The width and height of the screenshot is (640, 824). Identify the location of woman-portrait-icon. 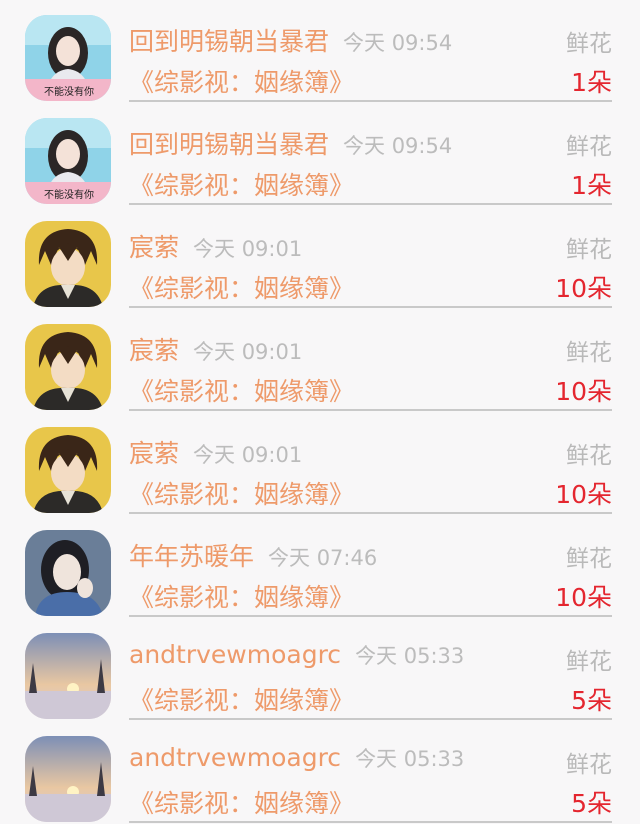
(68, 573).